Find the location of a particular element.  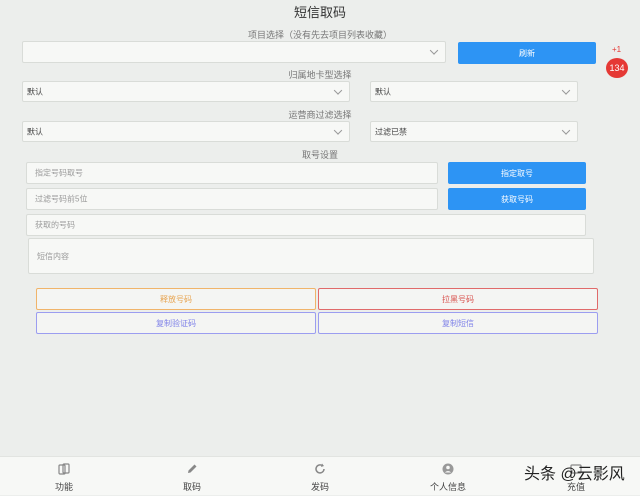

region-select-value: 默认 is located at coordinates (35, 91).